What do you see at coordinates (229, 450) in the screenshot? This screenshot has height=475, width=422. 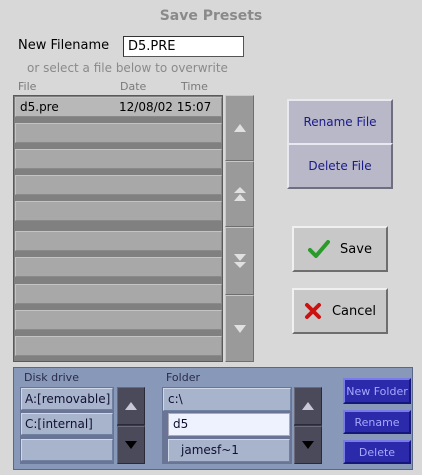 I see `folder-item: jamesf~1` at bounding box center [229, 450].